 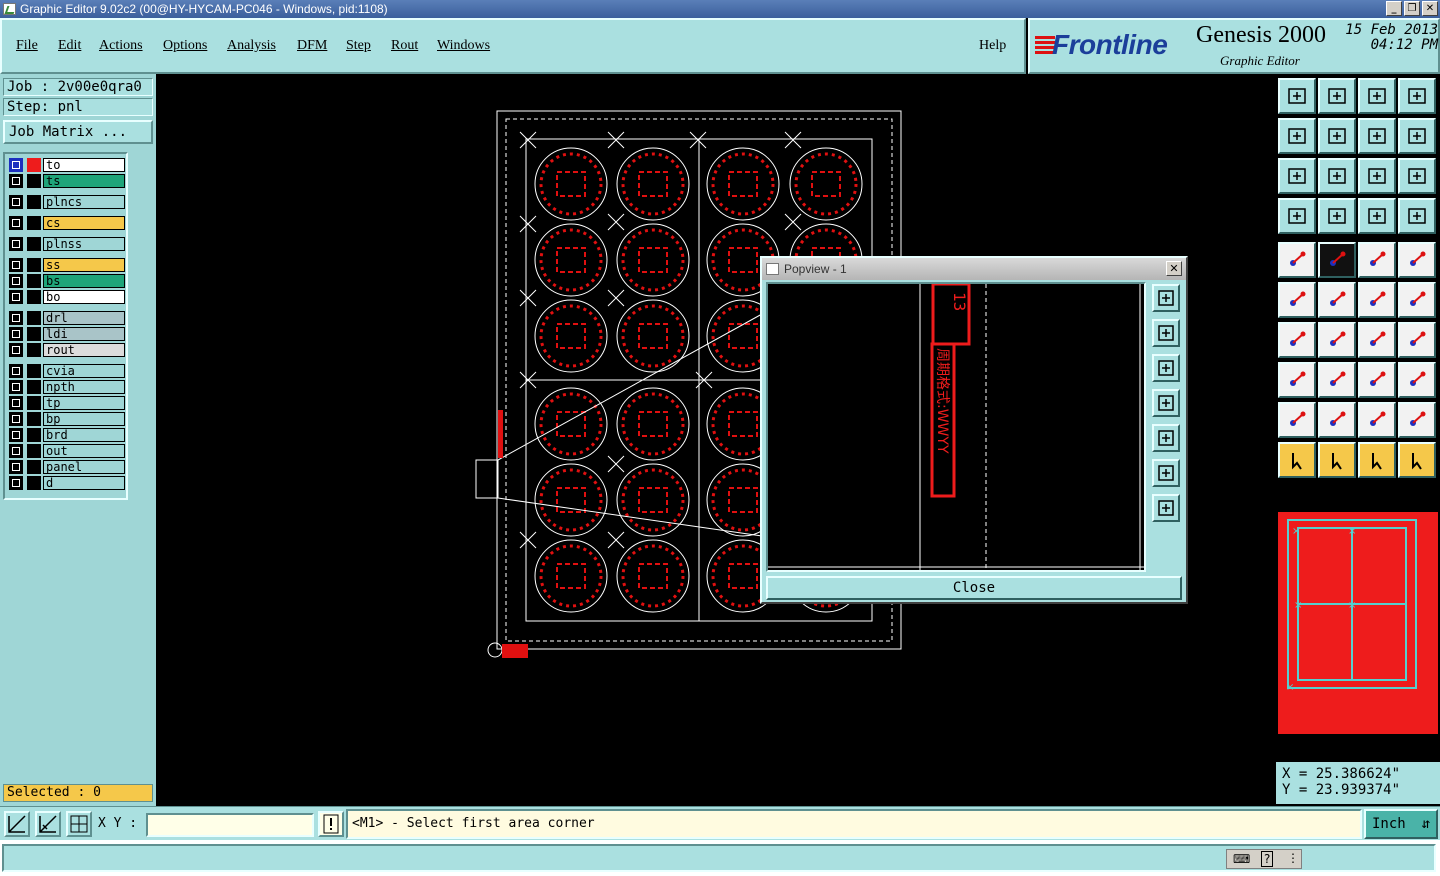 What do you see at coordinates (1297, 380) in the screenshot?
I see `node-icon` at bounding box center [1297, 380].